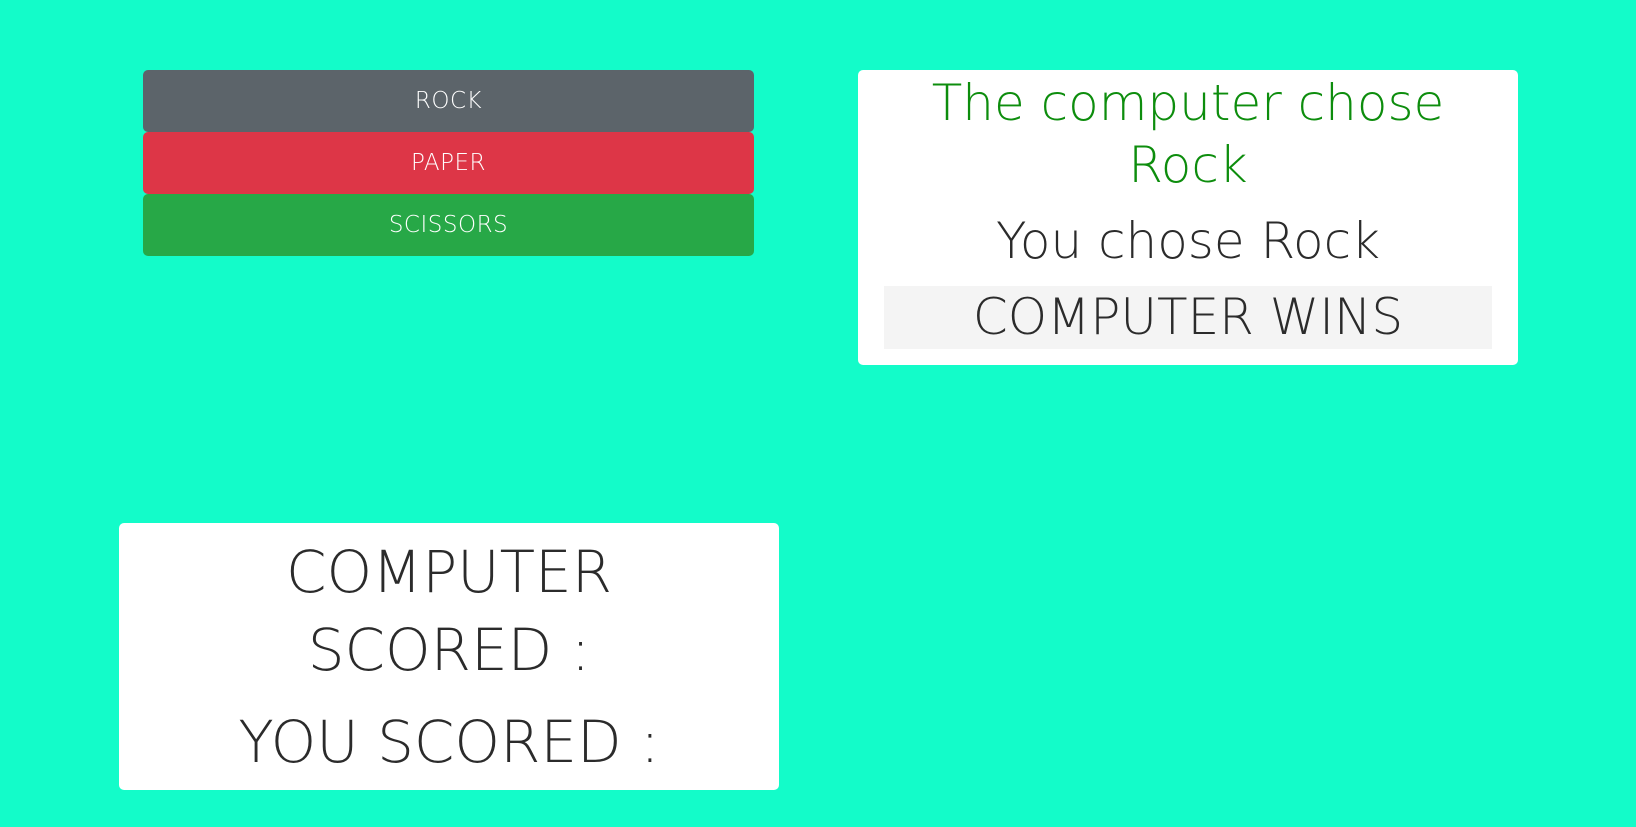 This screenshot has width=1636, height=827. I want to click on user-score-text: YOU SCORED :, so click(449, 742).